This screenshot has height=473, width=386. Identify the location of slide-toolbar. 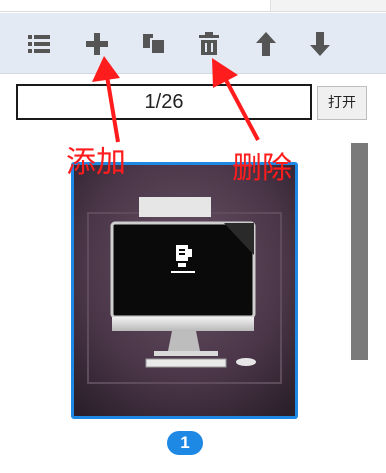
(193, 43).